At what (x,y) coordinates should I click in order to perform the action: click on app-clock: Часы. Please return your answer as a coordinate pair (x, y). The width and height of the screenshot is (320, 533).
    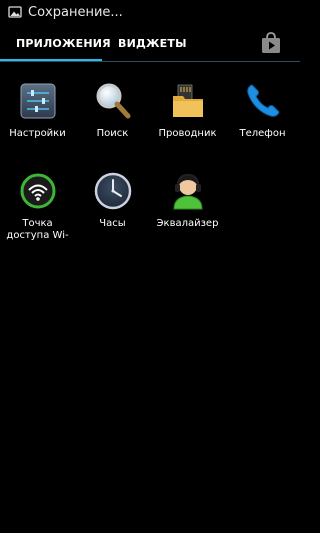
    Looking at the image, I should click on (112, 200).